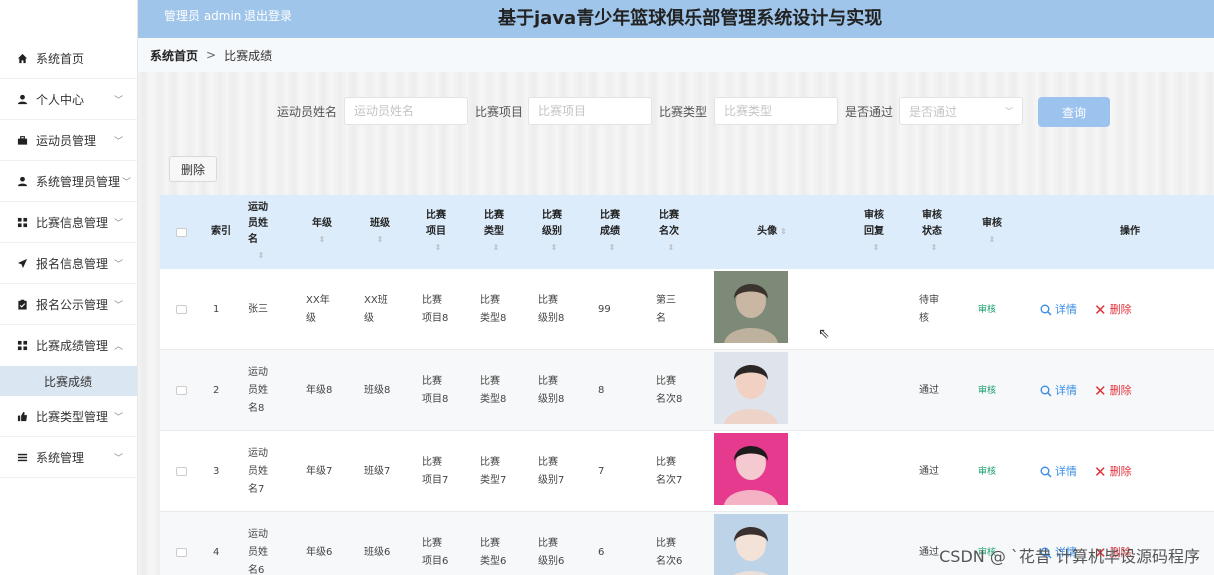  I want to click on cell-name: 运动员姓名8, so click(258, 390).